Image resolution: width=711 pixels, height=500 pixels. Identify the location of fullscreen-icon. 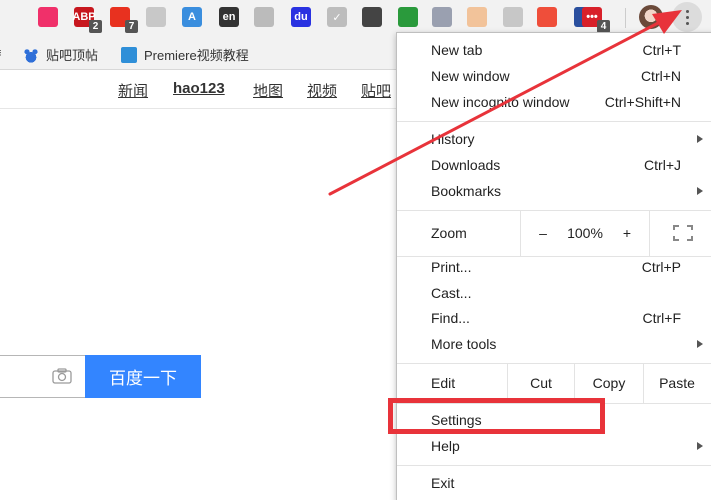
(683, 233).